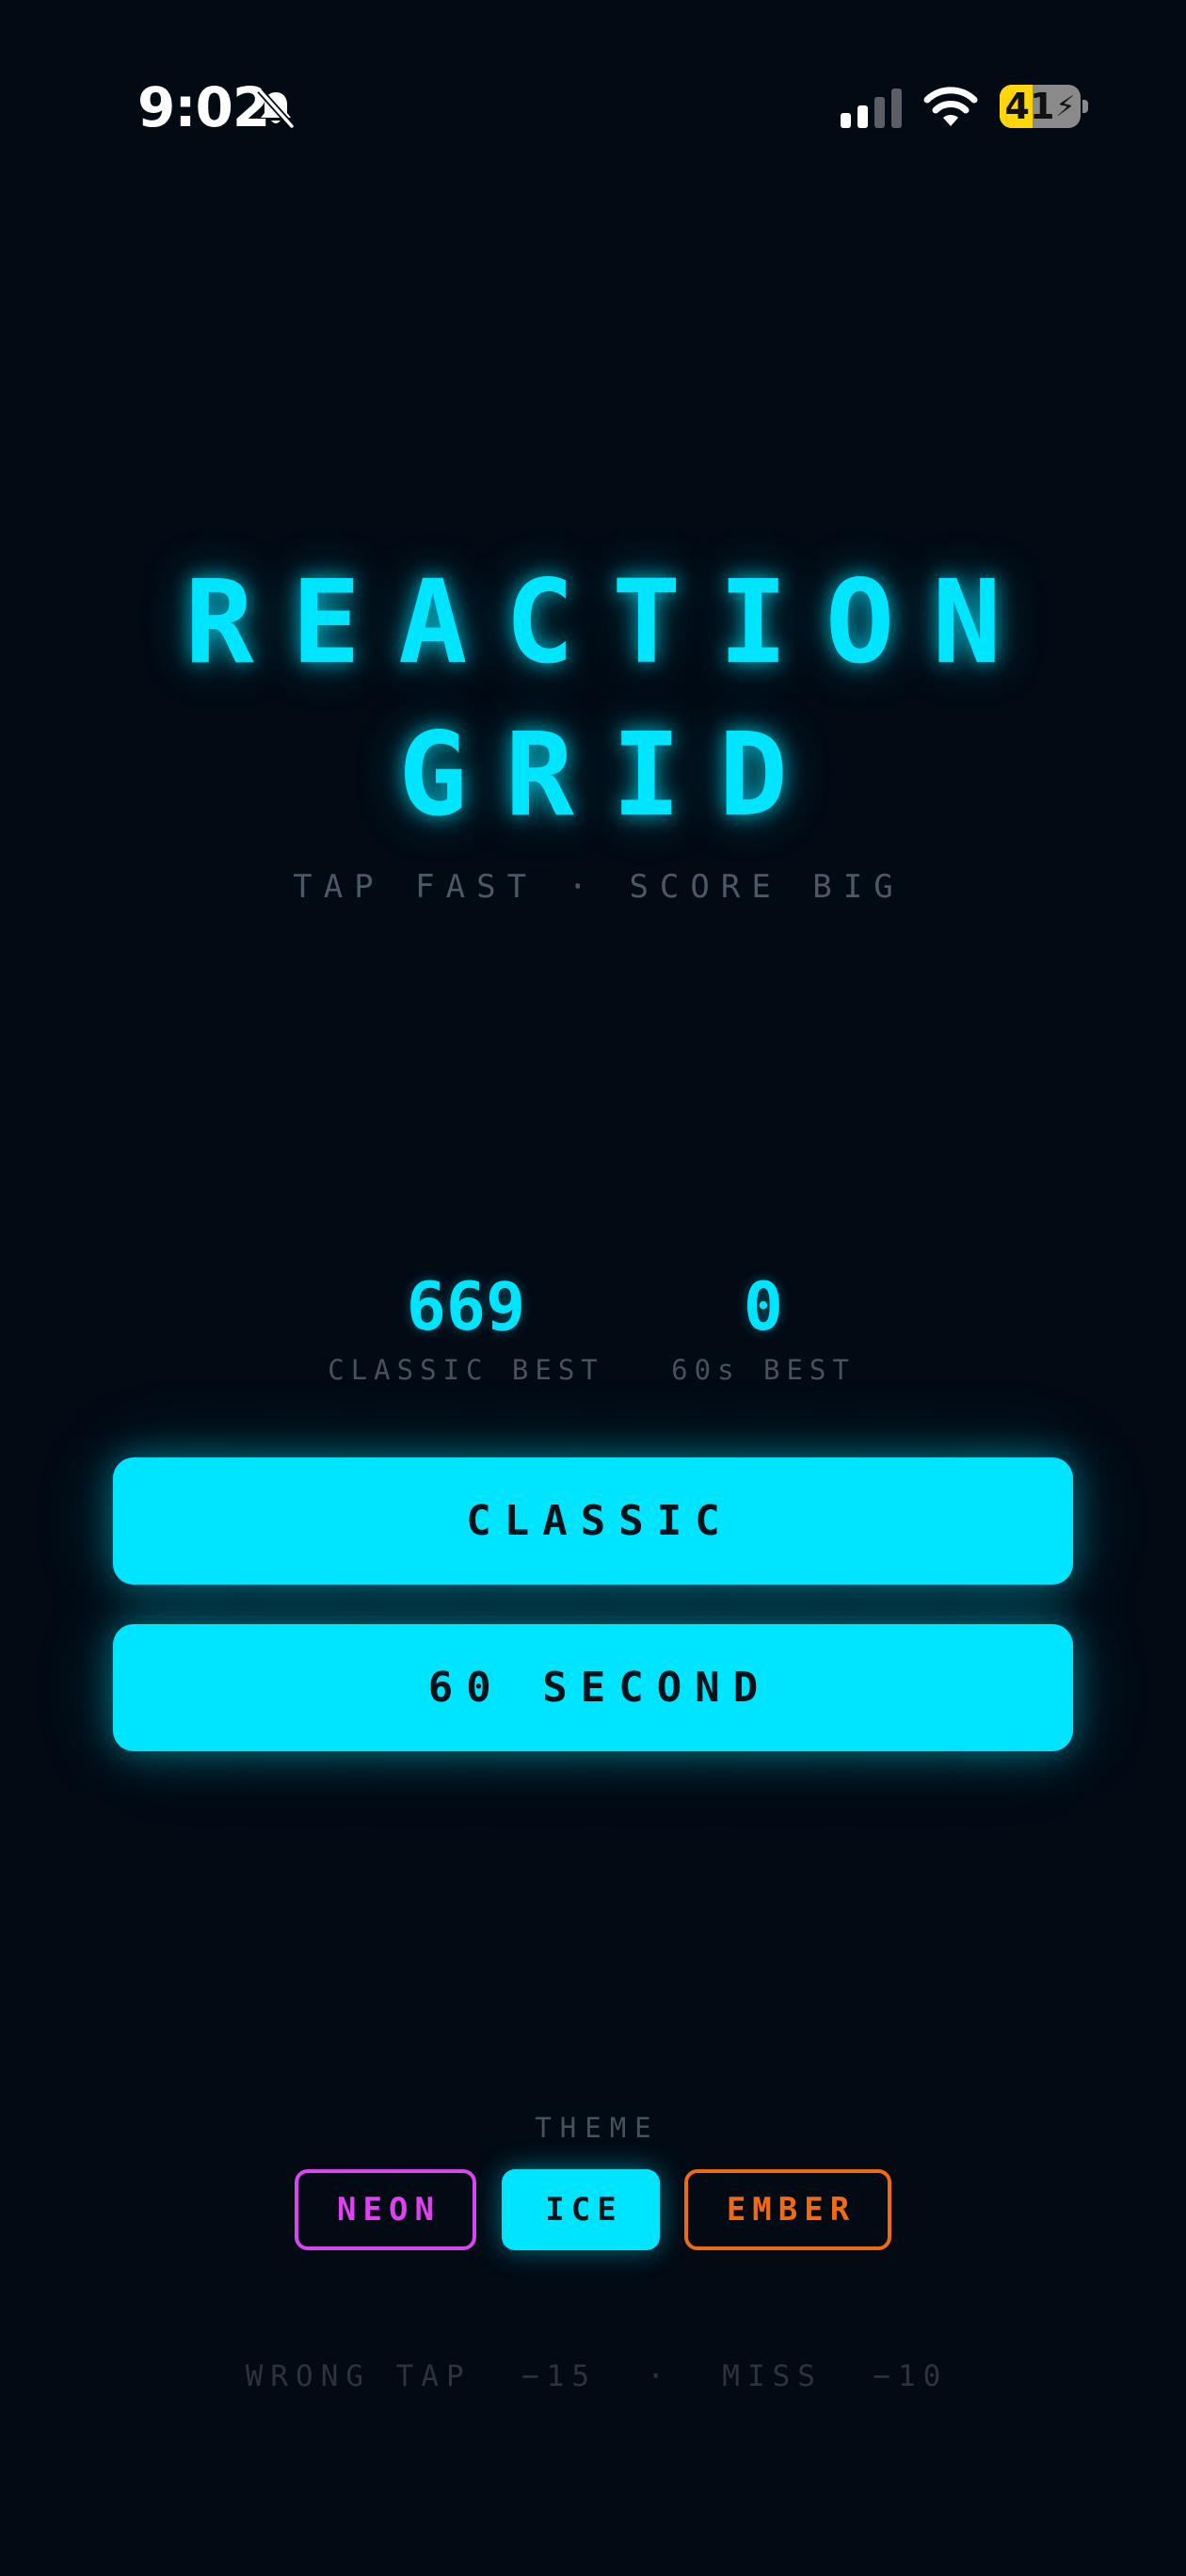 This screenshot has width=1186, height=2576. I want to click on bell-slash-icon, so click(276, 108).